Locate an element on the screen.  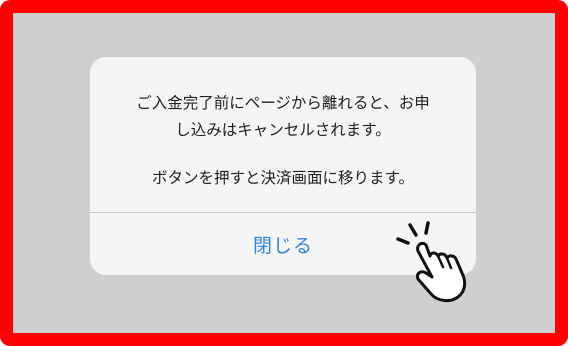
message-line-1: ご入金完了前にページから離れると、お申 is located at coordinates (283, 103).